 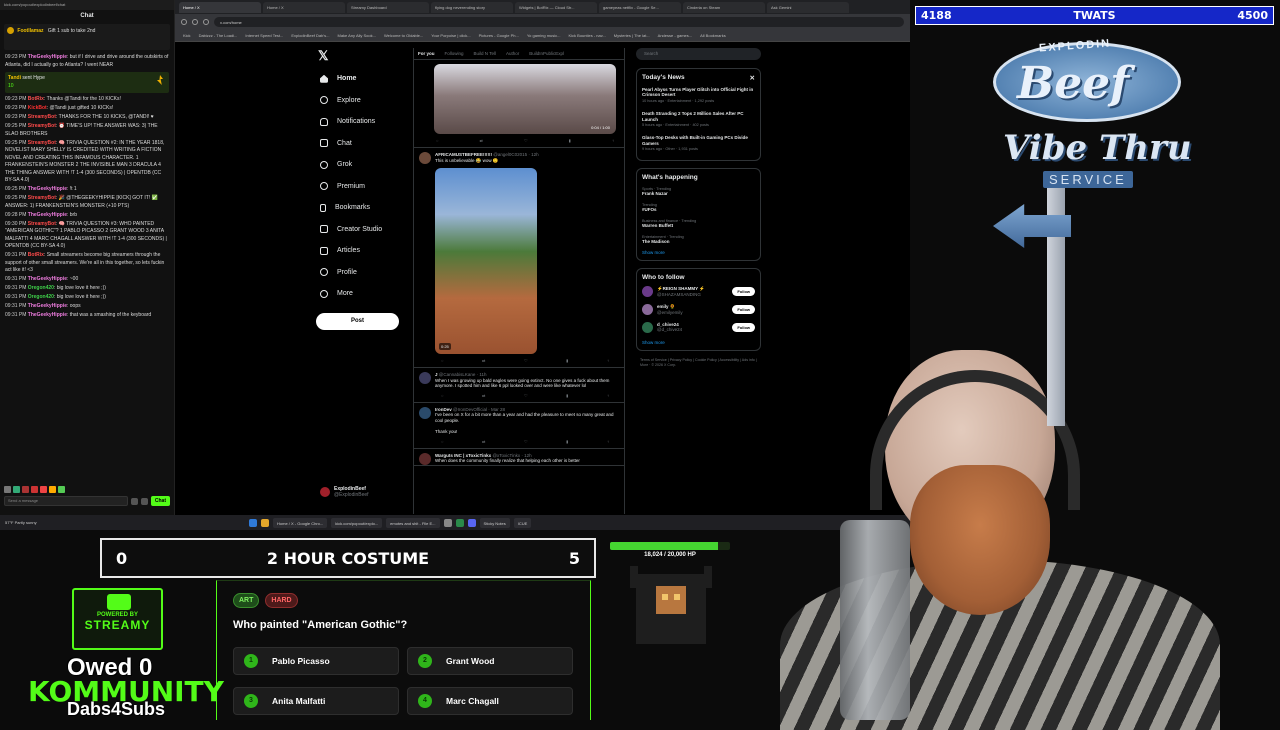 What do you see at coordinates (808, 7) in the screenshot?
I see `browser-tab: Ask Gemini` at bounding box center [808, 7].